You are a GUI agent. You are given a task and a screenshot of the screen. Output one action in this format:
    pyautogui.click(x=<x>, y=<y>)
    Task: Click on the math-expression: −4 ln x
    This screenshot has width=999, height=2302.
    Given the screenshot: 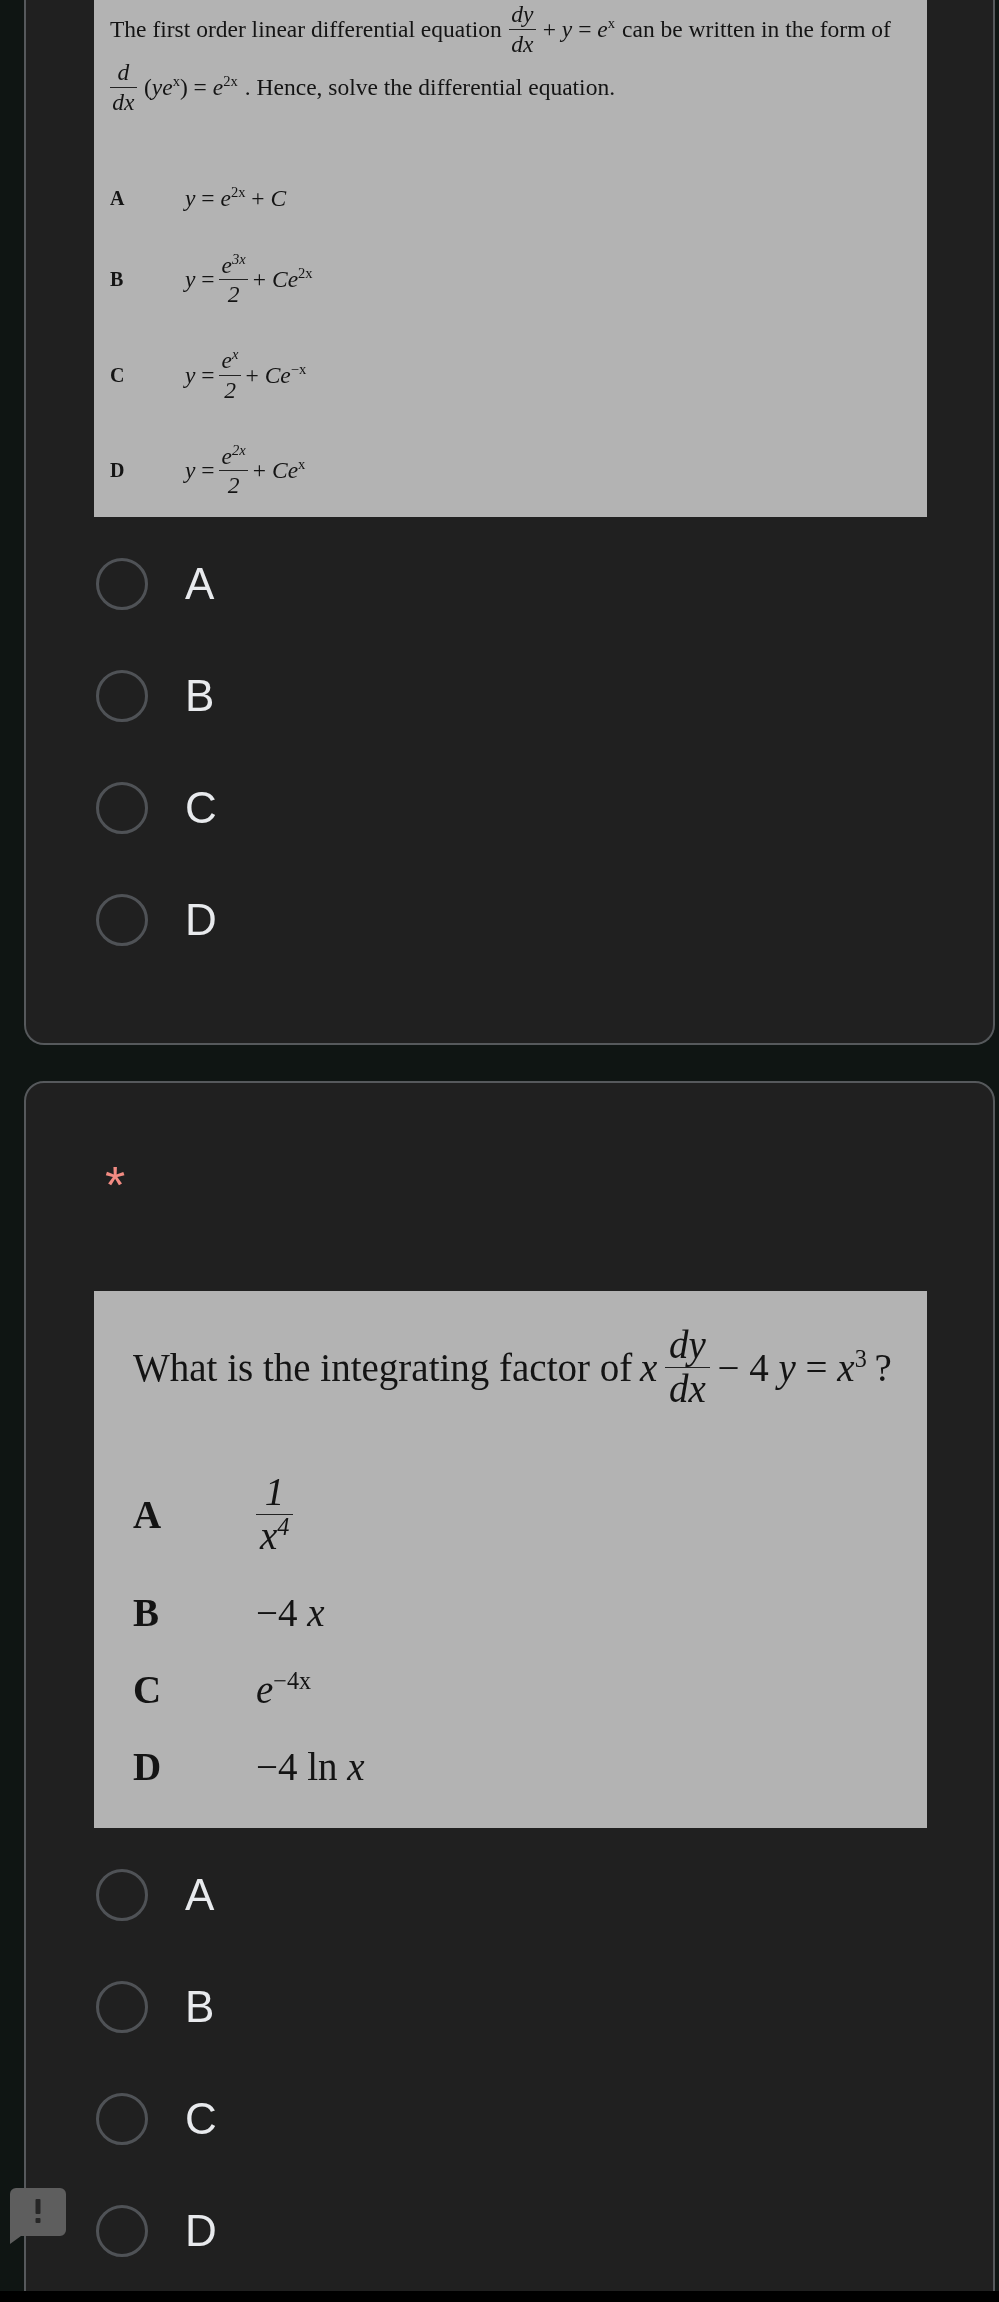 What is the action you would take?
    pyautogui.click(x=310, y=1766)
    